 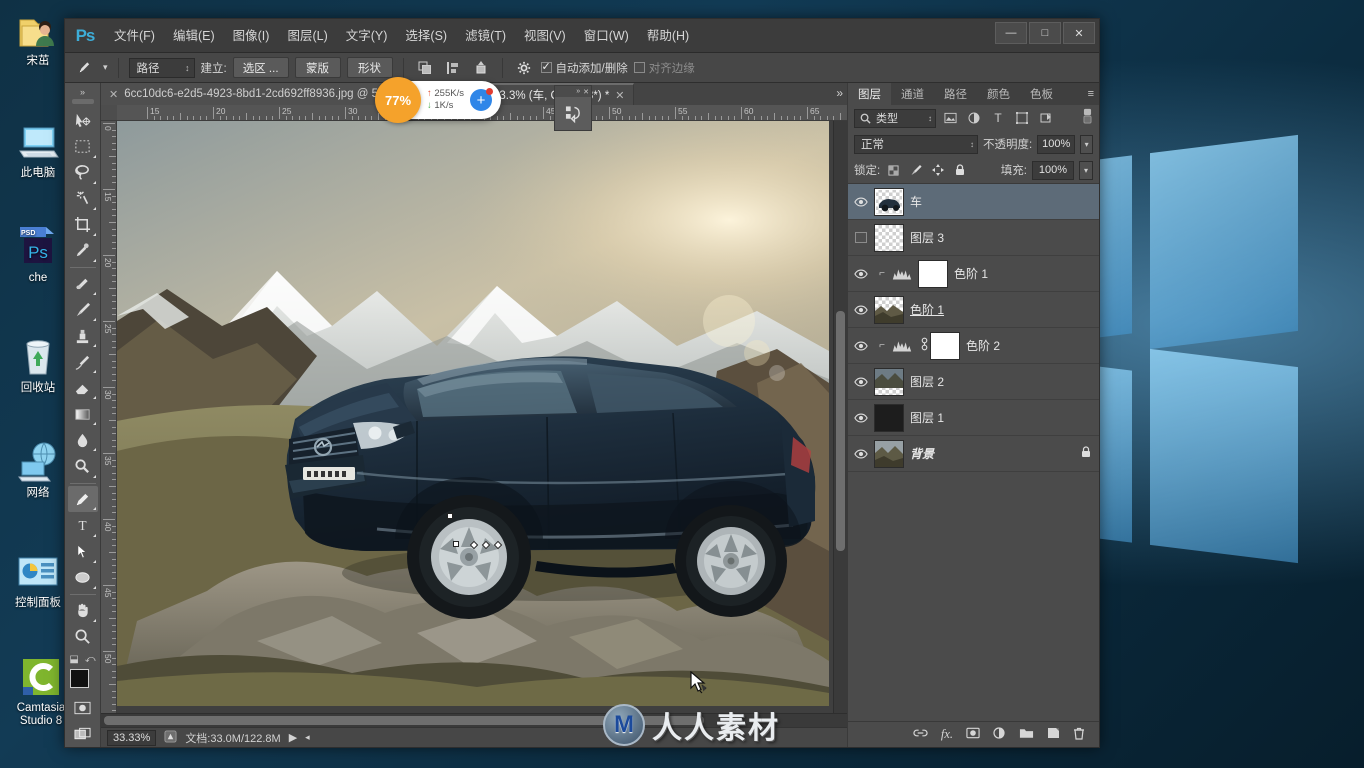 I want to click on gear-icon, so click(x=524, y=68).